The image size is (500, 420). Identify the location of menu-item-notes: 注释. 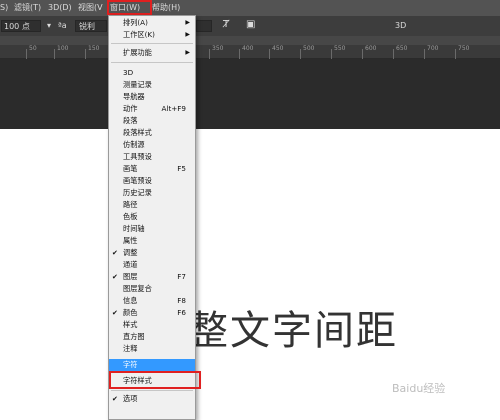
(152, 349).